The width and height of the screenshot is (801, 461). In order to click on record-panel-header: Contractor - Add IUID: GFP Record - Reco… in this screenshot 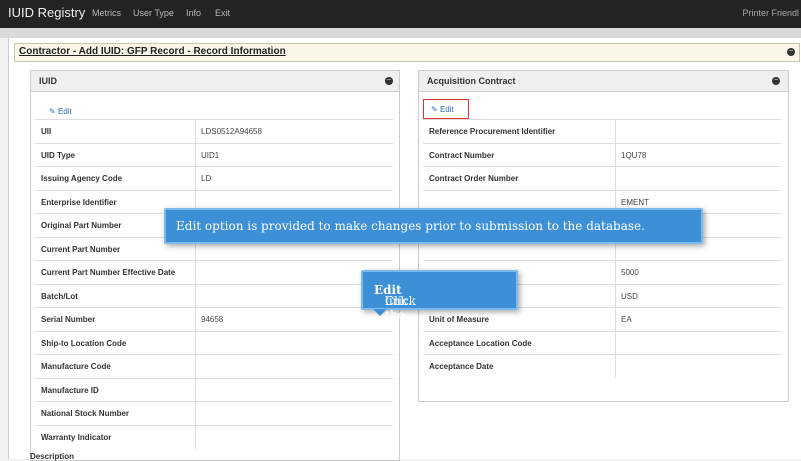, I will do `click(407, 52)`.